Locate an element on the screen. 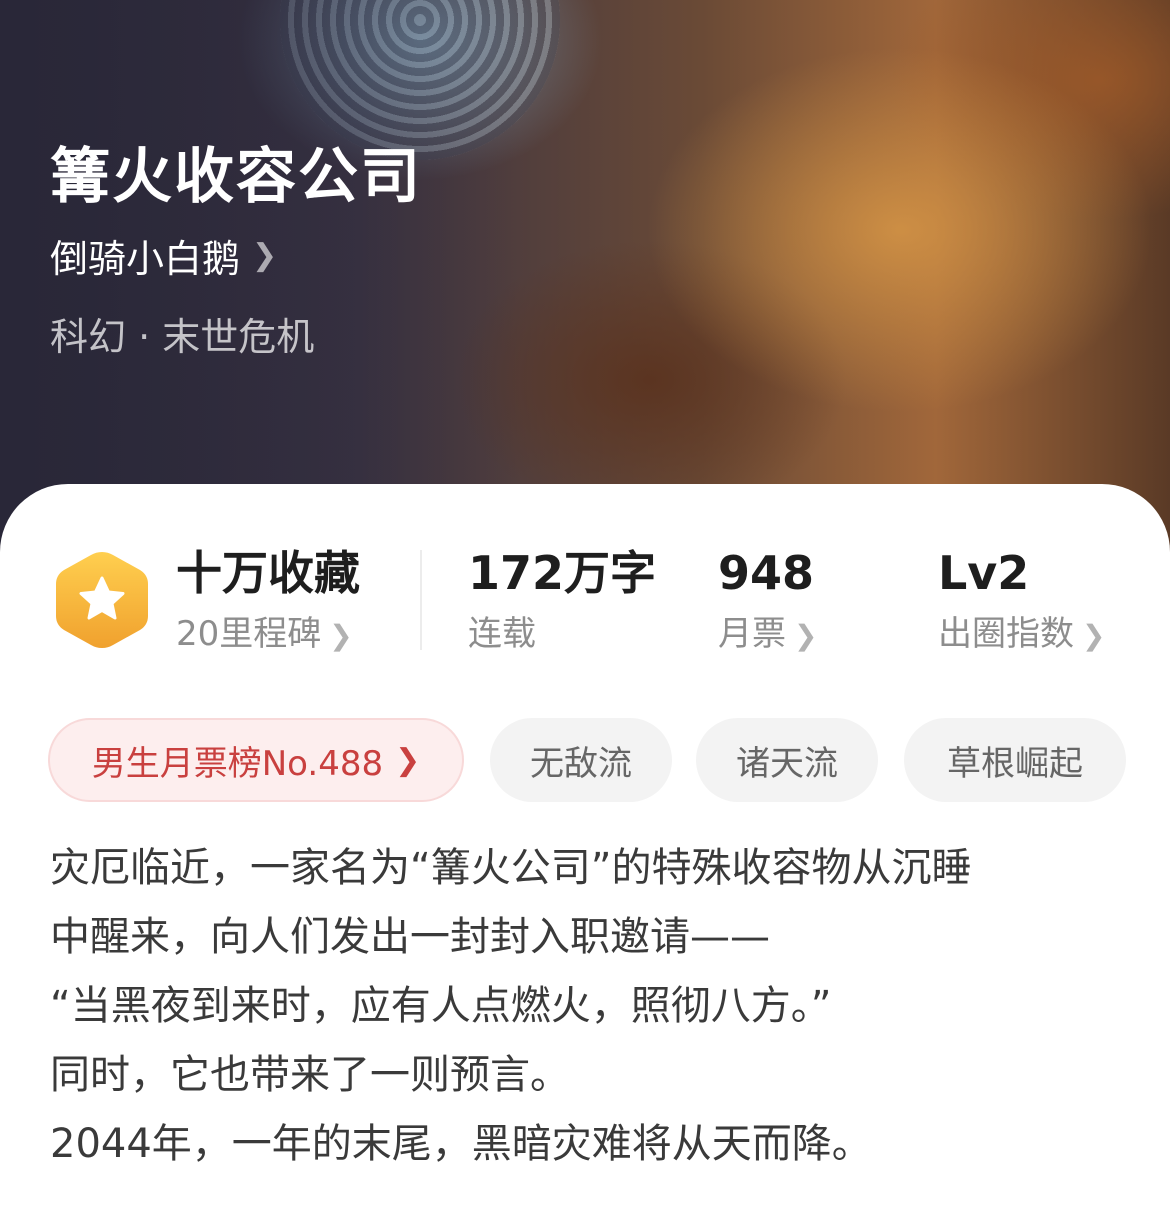 Image resolution: width=1170 pixels, height=1206 pixels. stat-collections-value: 十万收藏 is located at coordinates (268, 573).